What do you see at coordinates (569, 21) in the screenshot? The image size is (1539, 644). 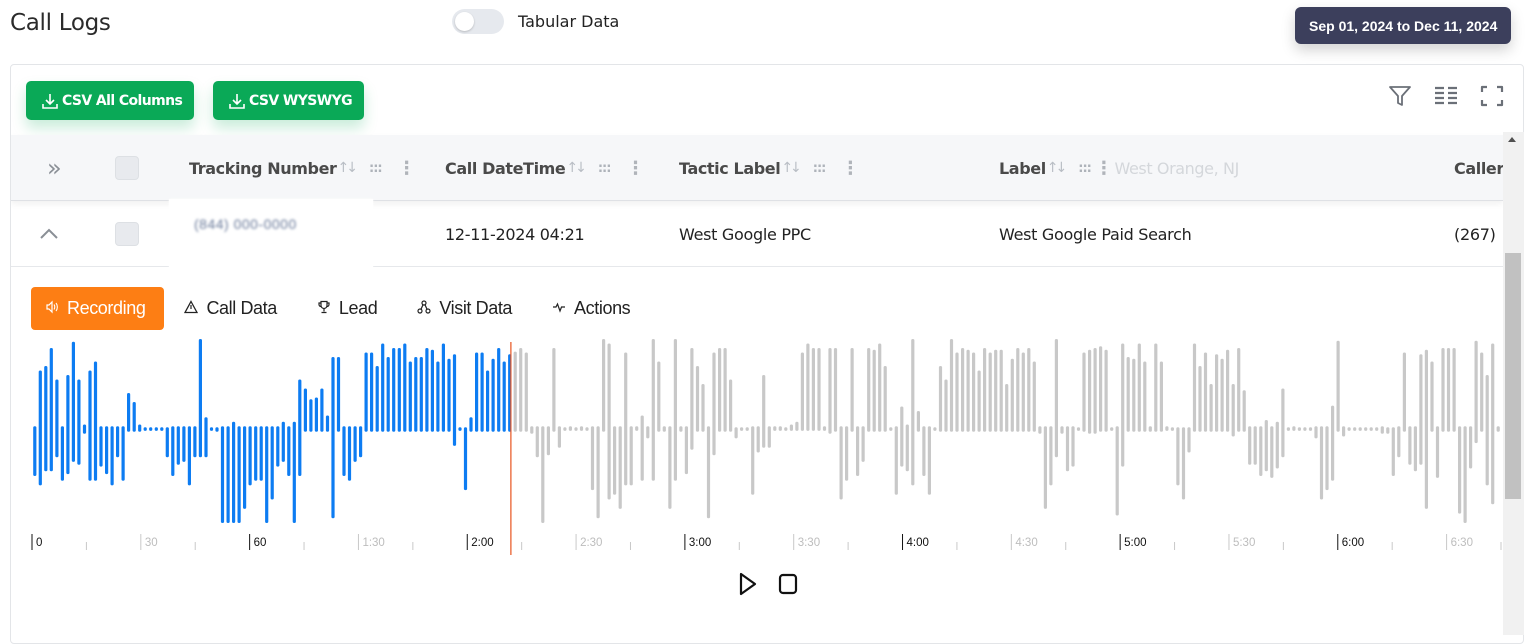 I see `tabular-data-label: Tabular Data` at bounding box center [569, 21].